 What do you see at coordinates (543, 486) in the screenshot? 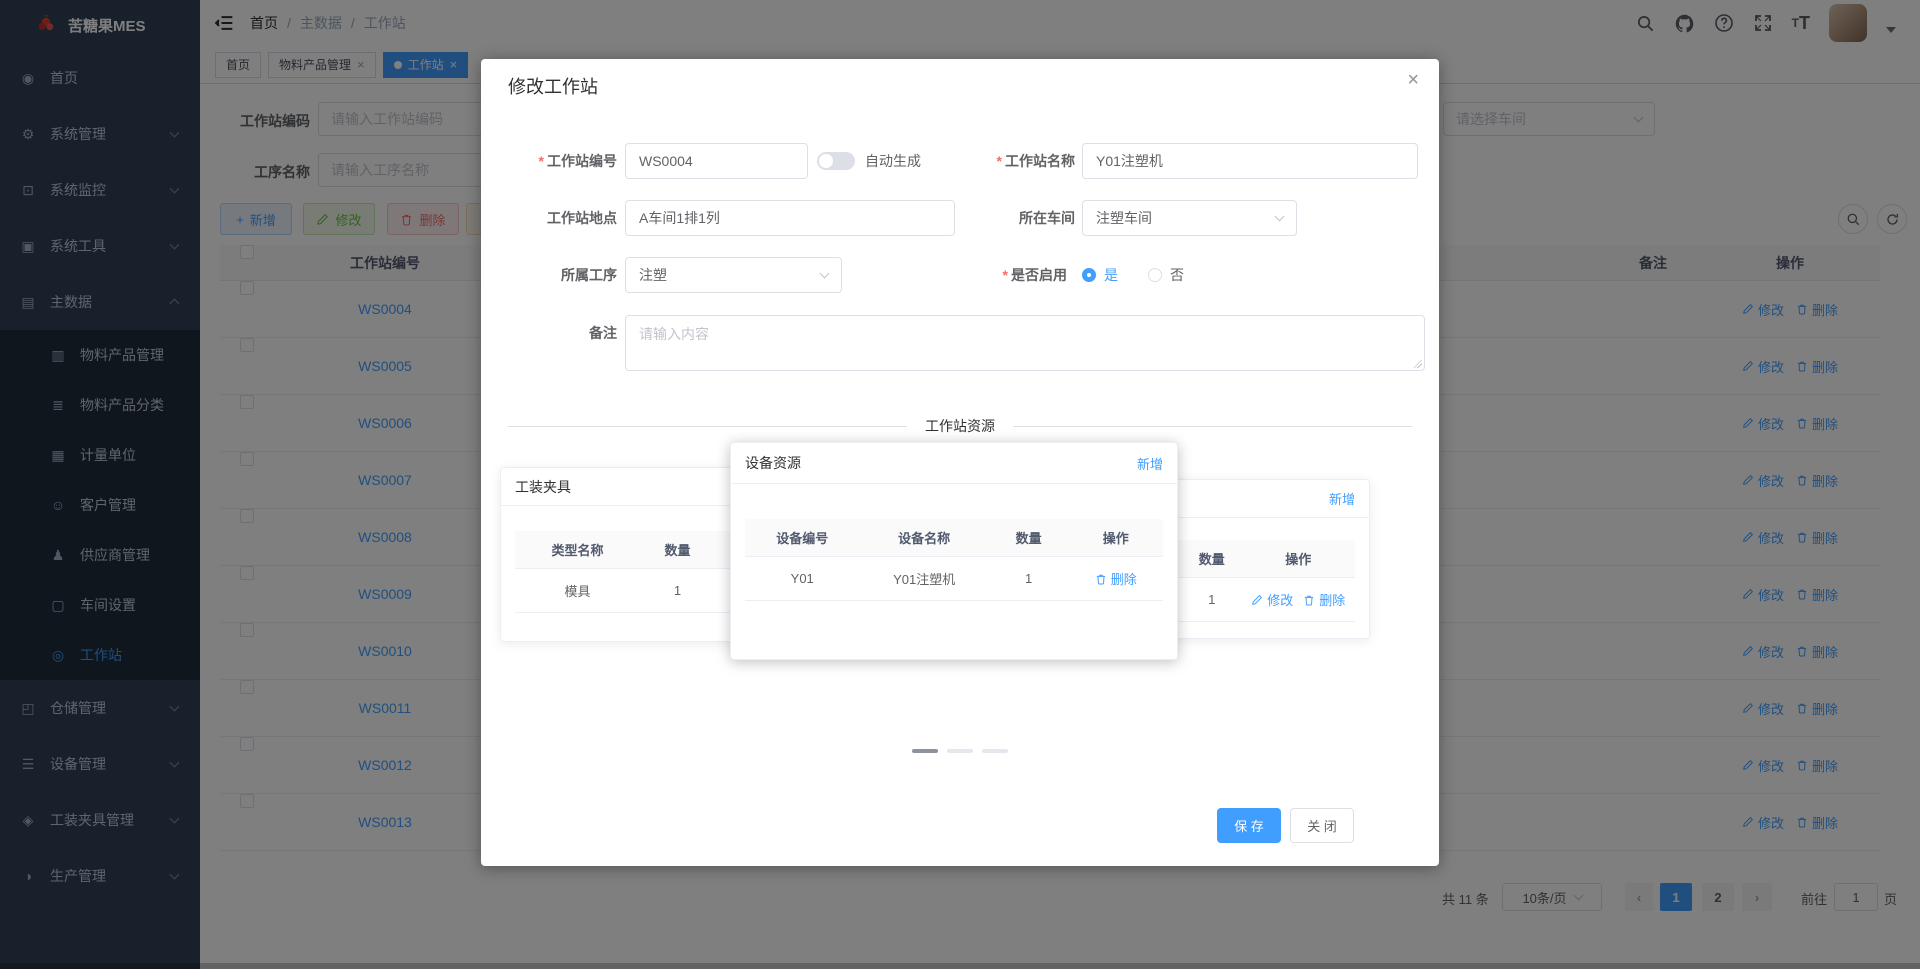
I see `fixture-card-title: 工装夹具` at bounding box center [543, 486].